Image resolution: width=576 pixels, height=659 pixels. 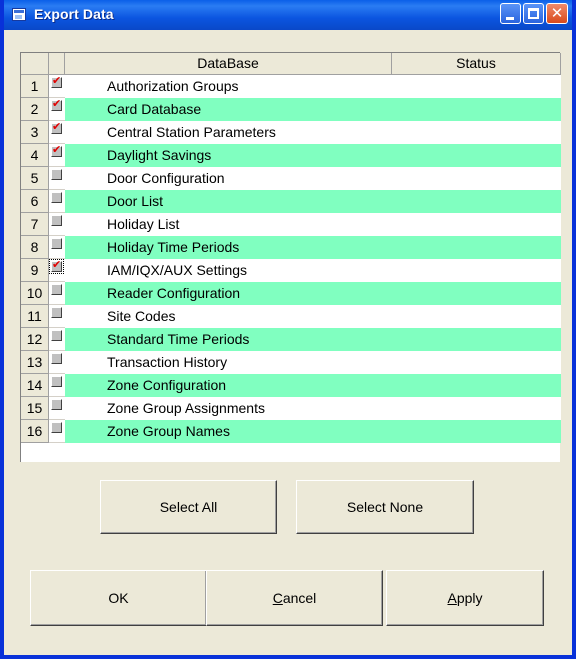 I want to click on table-row: 11 Site Codes, so click(x=291, y=316).